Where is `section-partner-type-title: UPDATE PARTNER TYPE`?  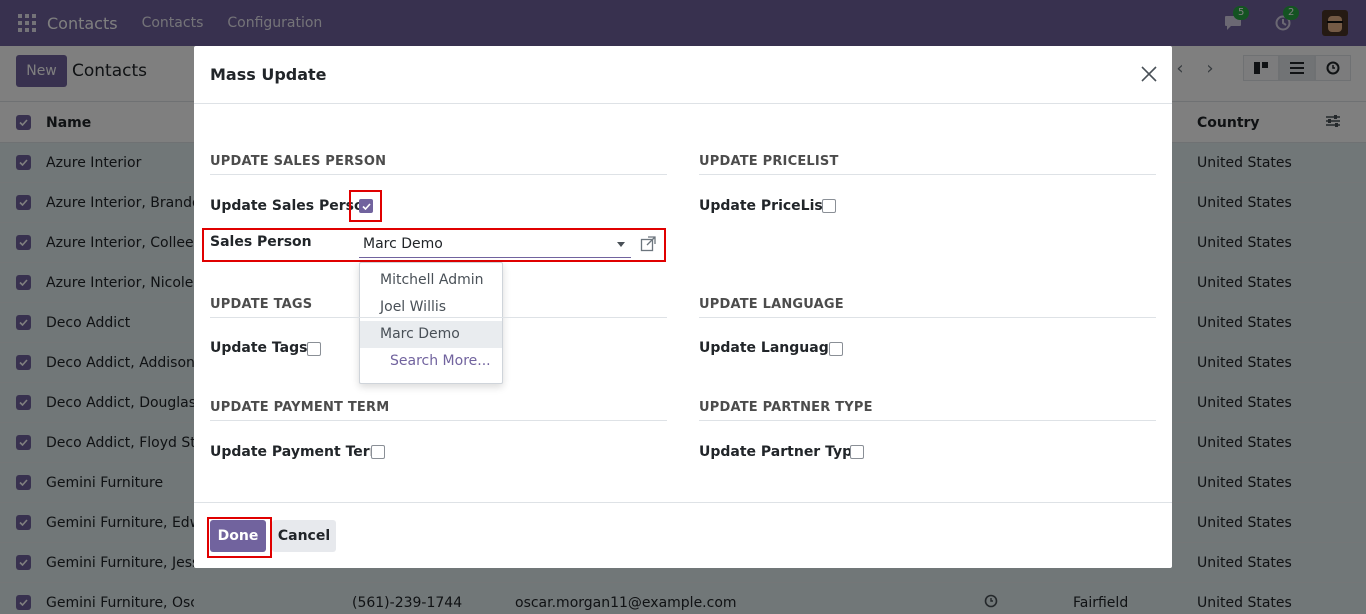 section-partner-type-title: UPDATE PARTNER TYPE is located at coordinates (927, 410).